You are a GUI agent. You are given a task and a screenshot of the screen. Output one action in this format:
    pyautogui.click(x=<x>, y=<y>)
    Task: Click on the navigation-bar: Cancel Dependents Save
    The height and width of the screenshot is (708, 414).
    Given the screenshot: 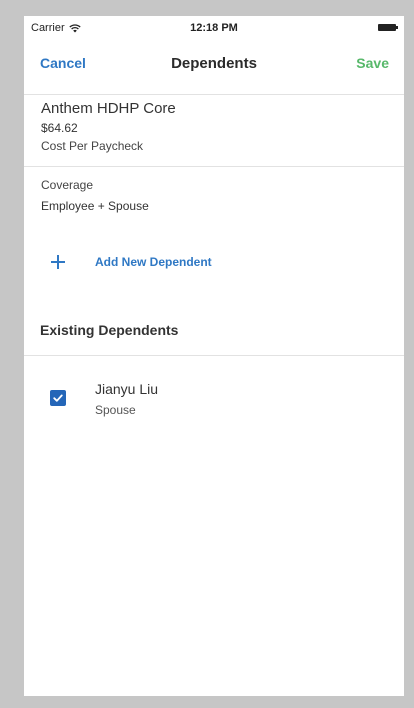 What is the action you would take?
    pyautogui.click(x=214, y=64)
    